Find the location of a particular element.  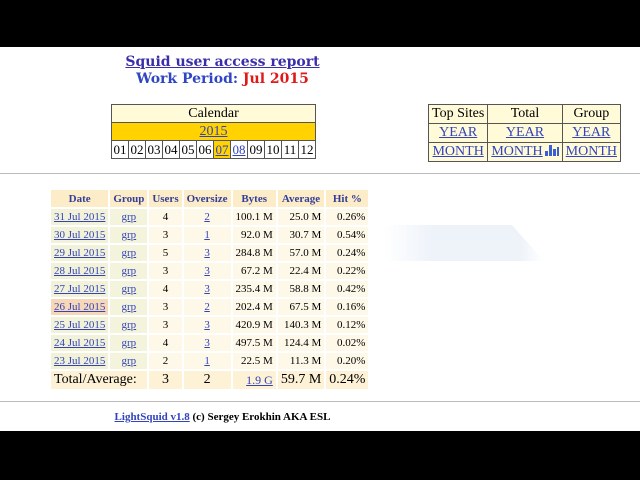

total-bytes-link: 1.9 G is located at coordinates (259, 380).